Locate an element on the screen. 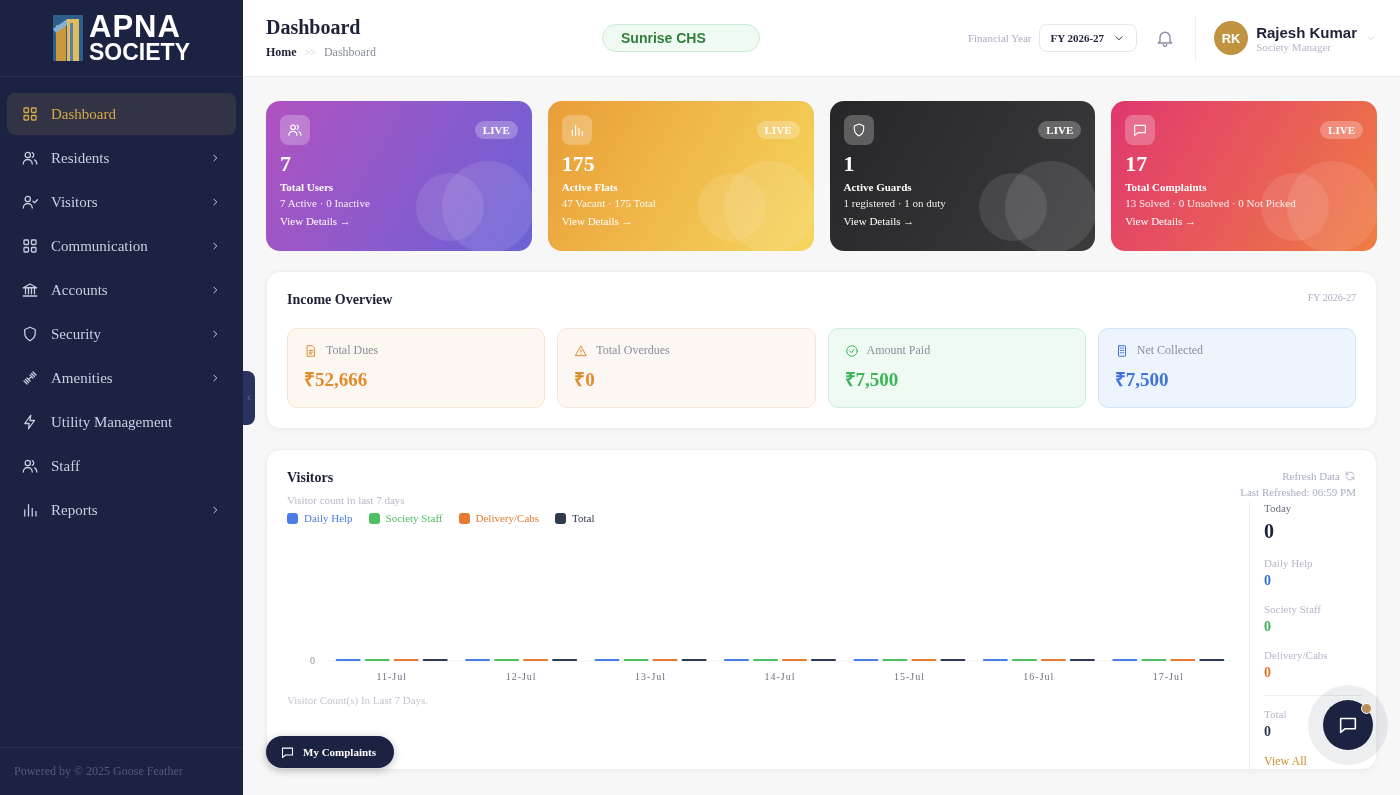 The height and width of the screenshot is (795, 1400). breadcrumb-current: Dashboard is located at coordinates (349, 52).